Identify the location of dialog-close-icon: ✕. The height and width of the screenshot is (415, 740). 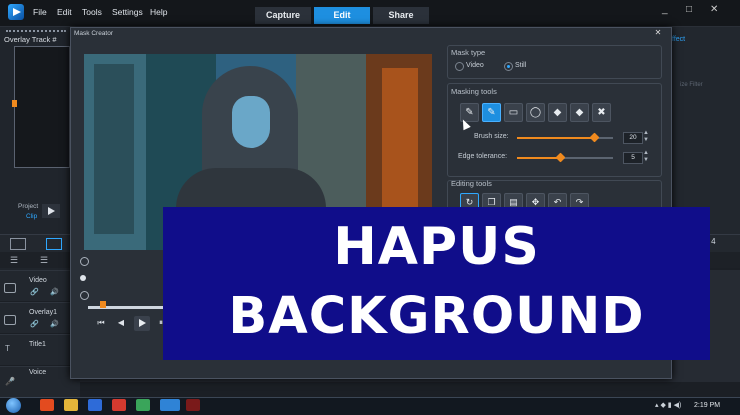
(658, 33).